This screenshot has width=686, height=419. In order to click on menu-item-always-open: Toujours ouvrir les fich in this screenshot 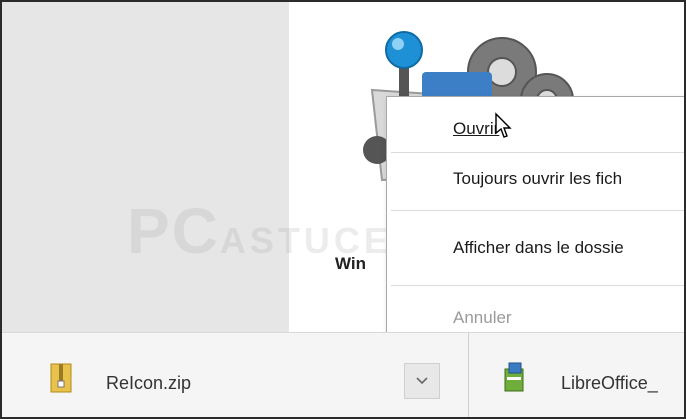, I will do `click(535, 179)`.